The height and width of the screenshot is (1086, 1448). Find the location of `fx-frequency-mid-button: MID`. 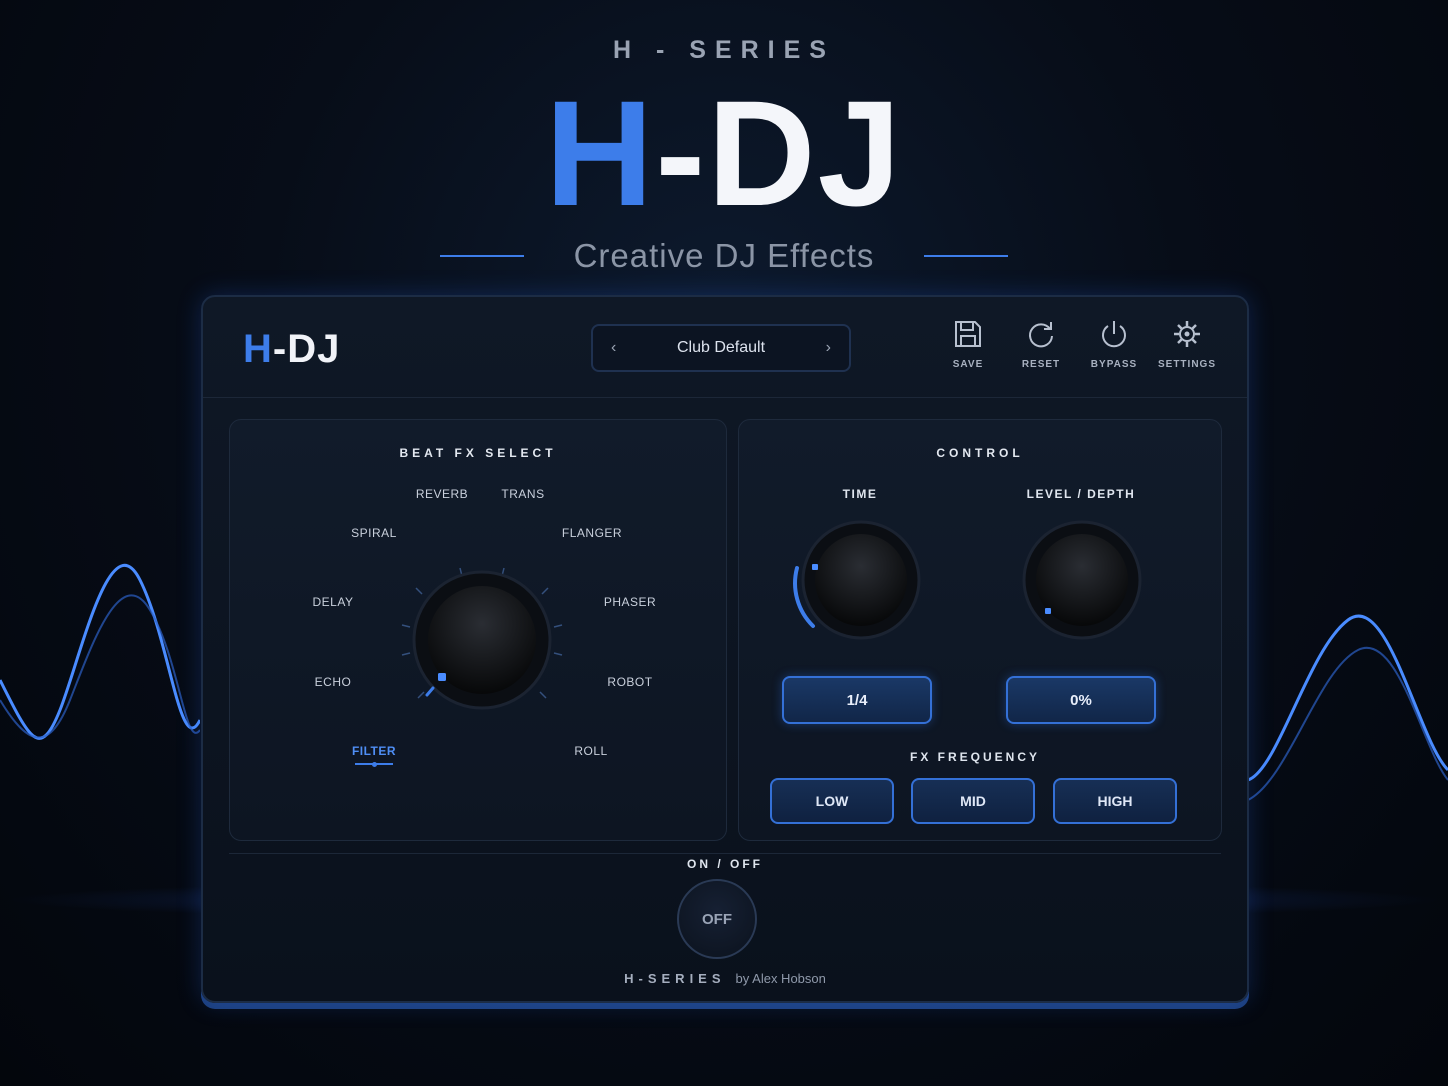

fx-frequency-mid-button: MID is located at coordinates (973, 801).